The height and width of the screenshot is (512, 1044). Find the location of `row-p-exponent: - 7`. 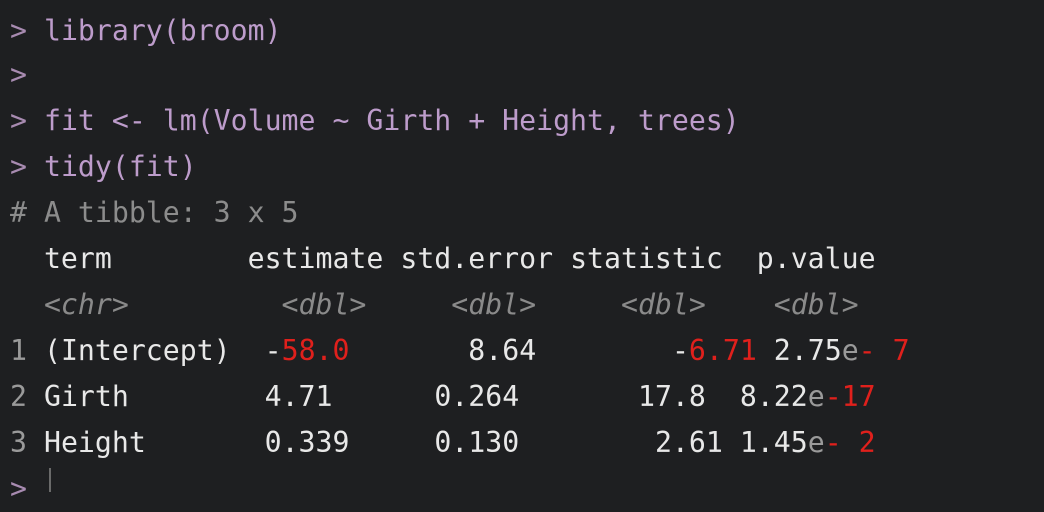

row-p-exponent: - 7 is located at coordinates (884, 350).